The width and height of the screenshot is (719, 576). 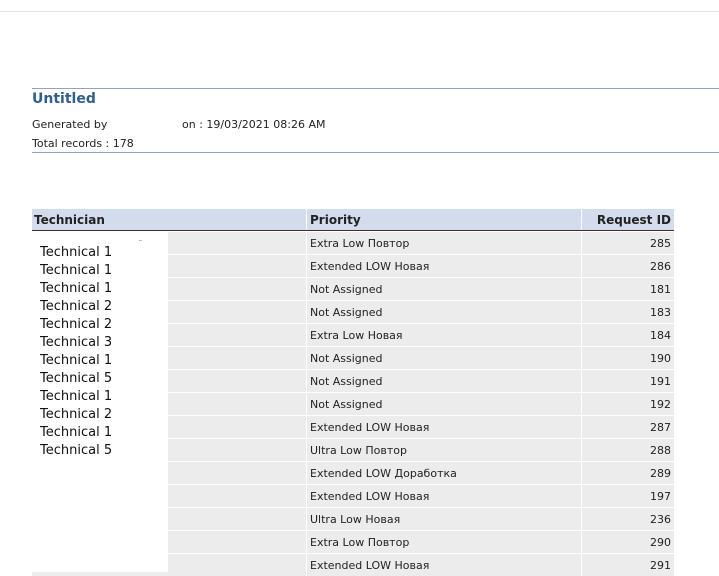 What do you see at coordinates (444, 519) in the screenshot?
I see `priority-cell: Ultra Low Новая` at bounding box center [444, 519].